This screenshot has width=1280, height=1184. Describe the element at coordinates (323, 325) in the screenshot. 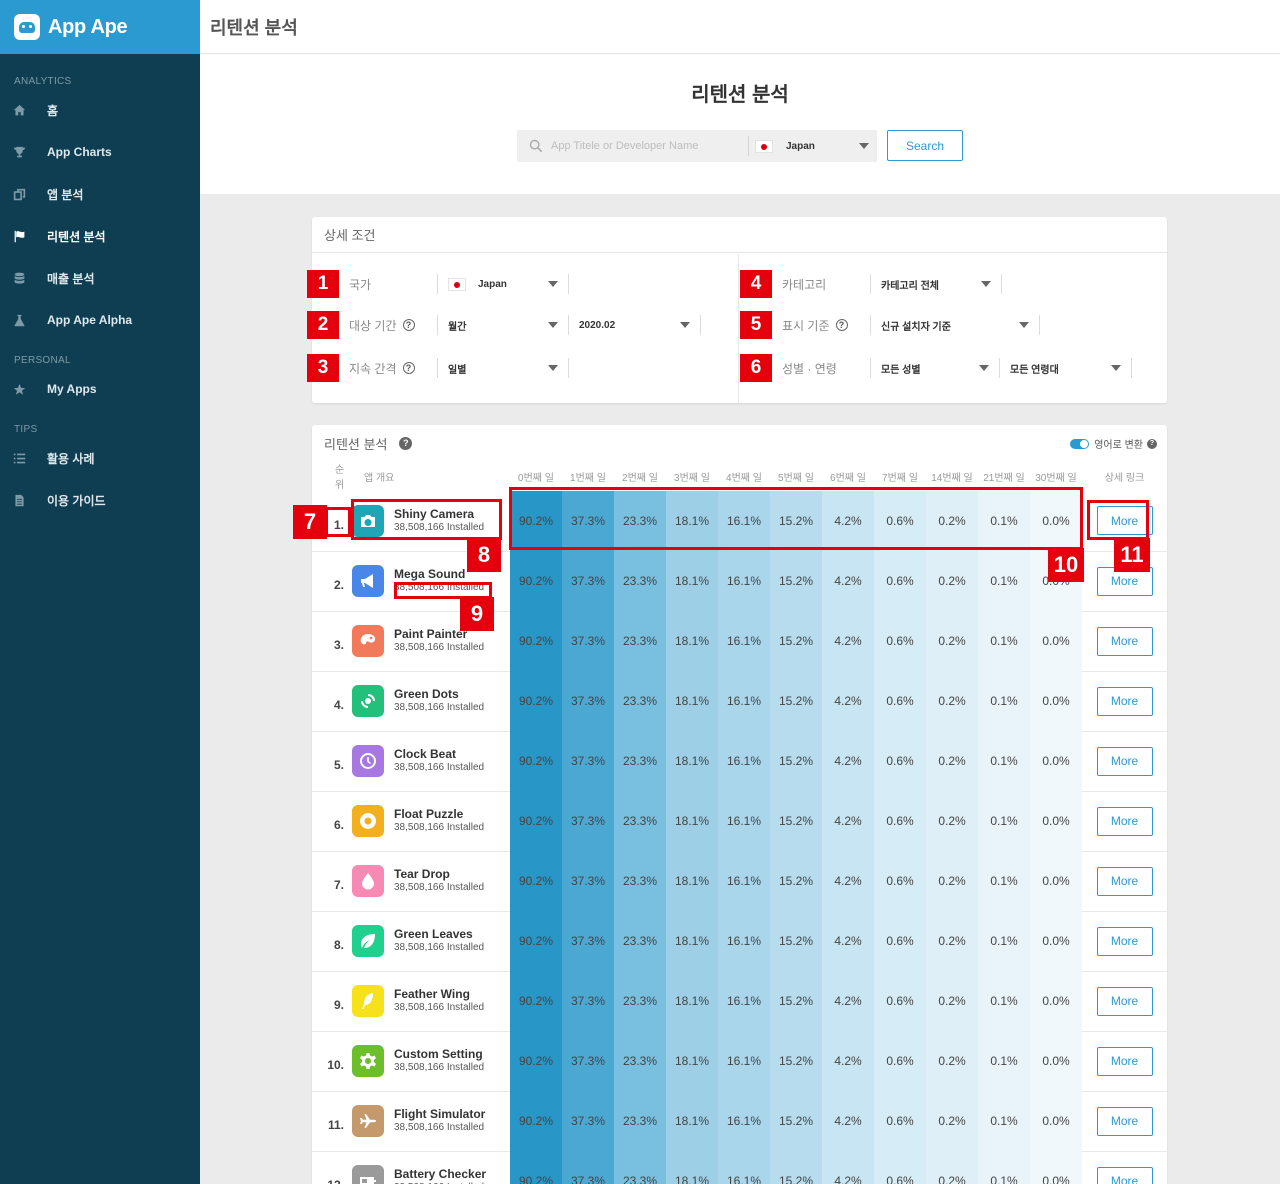

I see `annotation-marker-2: 2` at that location.